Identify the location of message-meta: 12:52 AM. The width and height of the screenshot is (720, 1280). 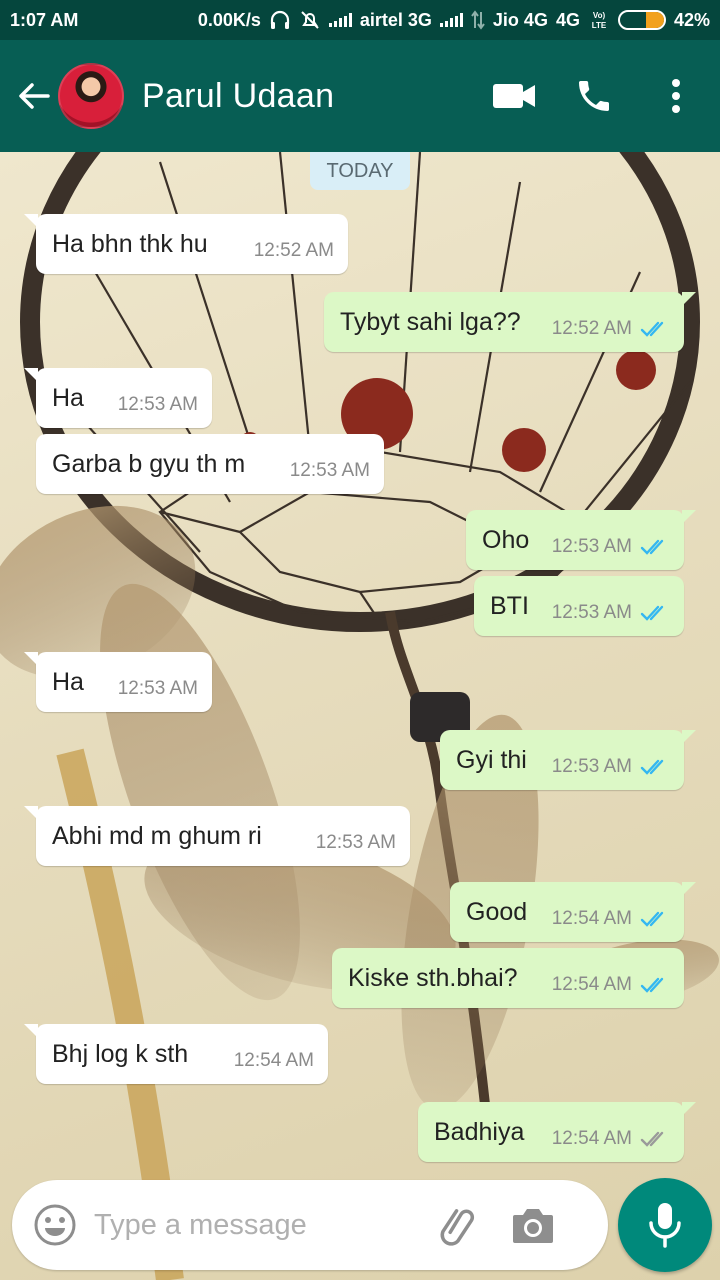
(294, 244).